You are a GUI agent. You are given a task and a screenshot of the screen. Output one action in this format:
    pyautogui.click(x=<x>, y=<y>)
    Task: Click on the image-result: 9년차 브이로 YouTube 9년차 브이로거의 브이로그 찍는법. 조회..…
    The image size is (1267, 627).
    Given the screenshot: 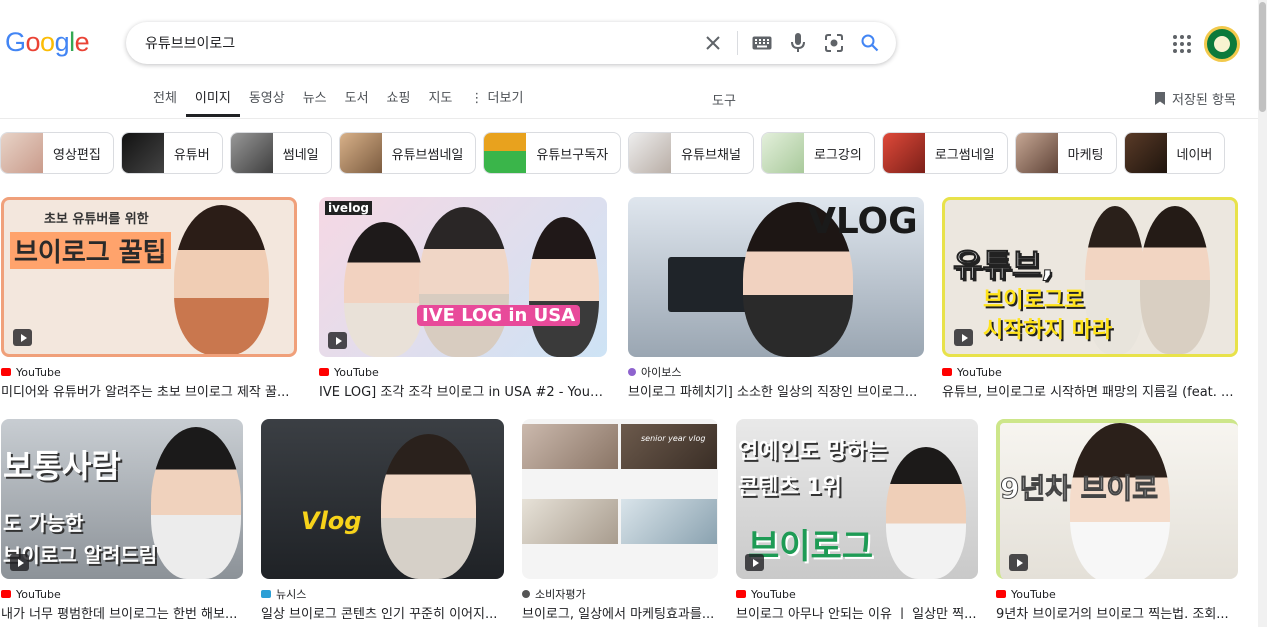 What is the action you would take?
    pyautogui.click(x=1117, y=520)
    